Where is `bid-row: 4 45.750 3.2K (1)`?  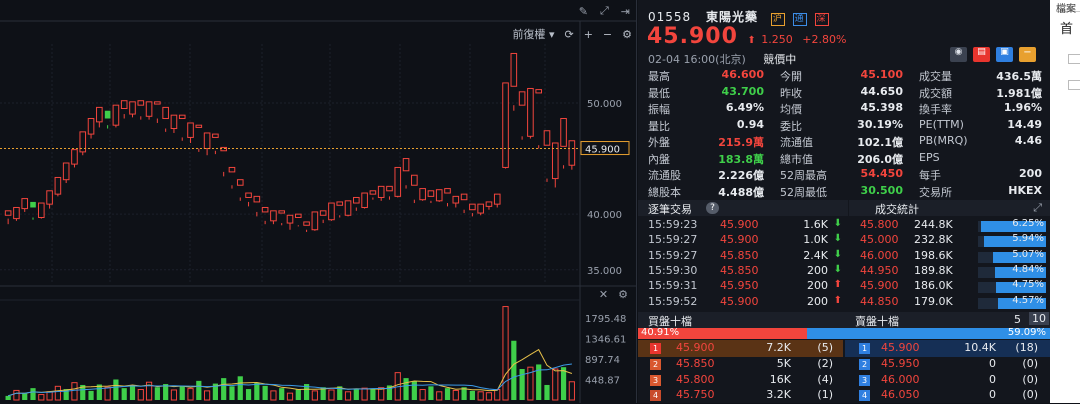 bid-row: 4 45.750 3.2K (1) is located at coordinates (740, 395).